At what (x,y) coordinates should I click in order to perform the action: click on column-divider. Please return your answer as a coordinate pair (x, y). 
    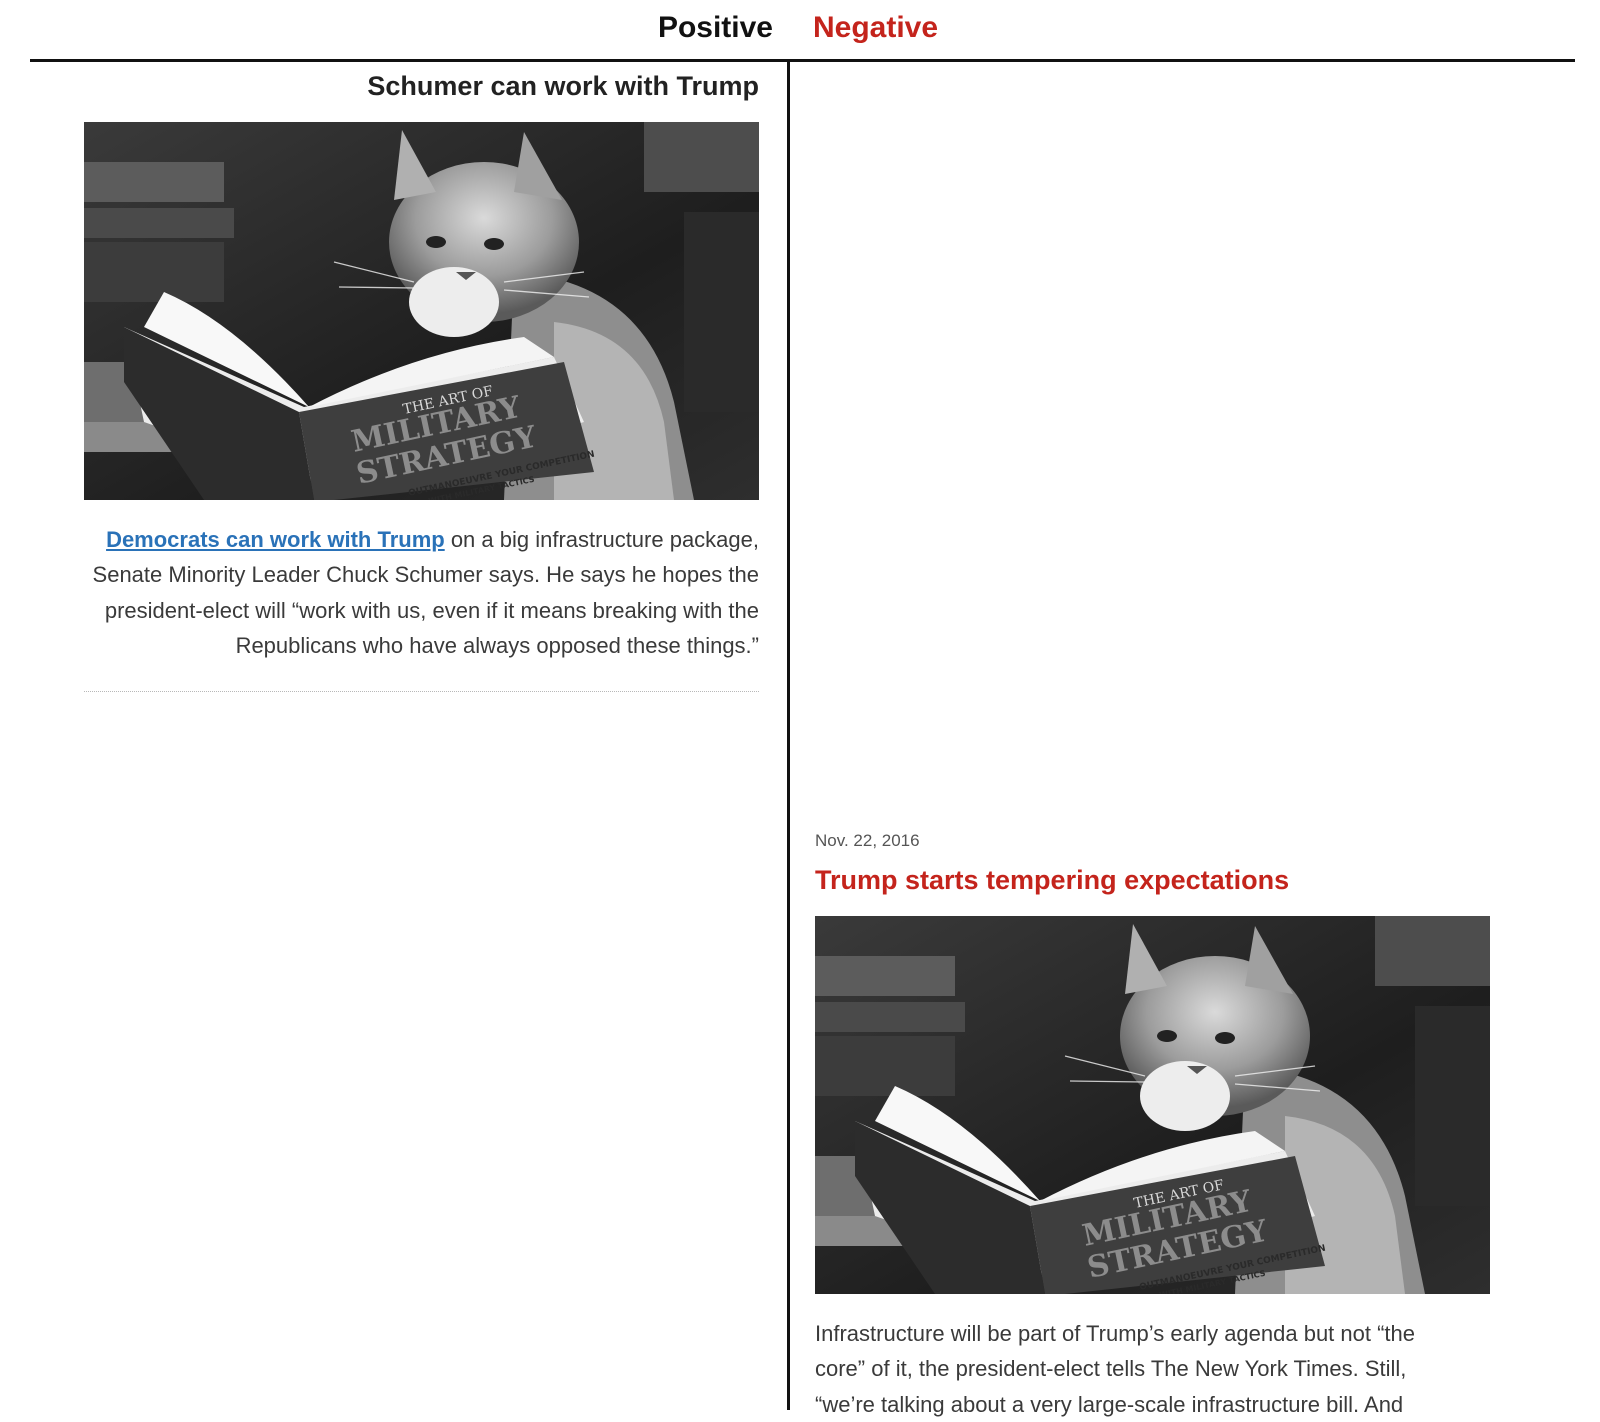
    Looking at the image, I should click on (788, 735).